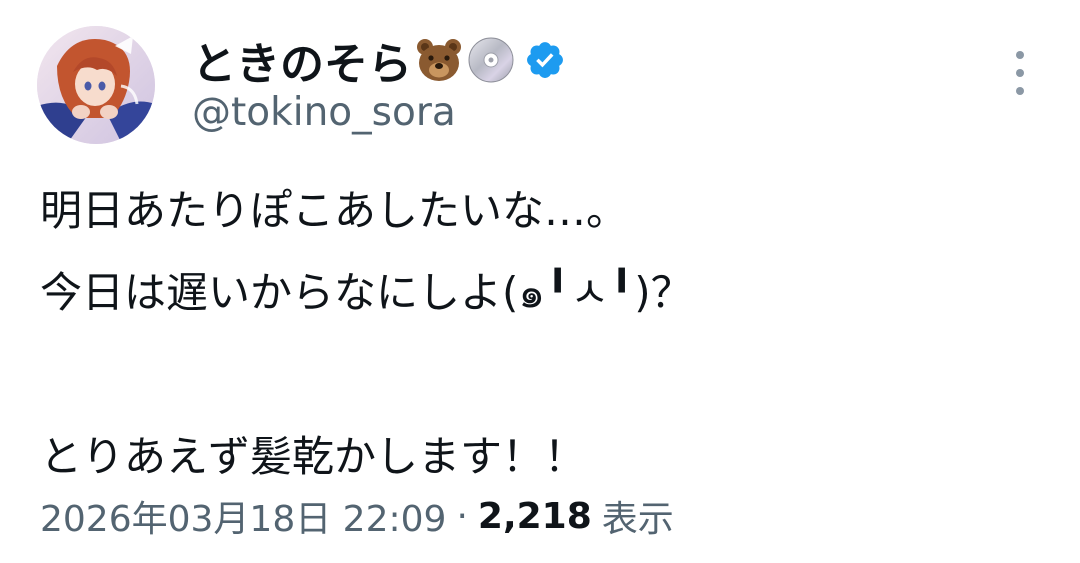 This screenshot has height=563, width=1080. What do you see at coordinates (334, 210) in the screenshot?
I see `tweet-text-line: 明日あたりぽこあしたいな…。` at bounding box center [334, 210].